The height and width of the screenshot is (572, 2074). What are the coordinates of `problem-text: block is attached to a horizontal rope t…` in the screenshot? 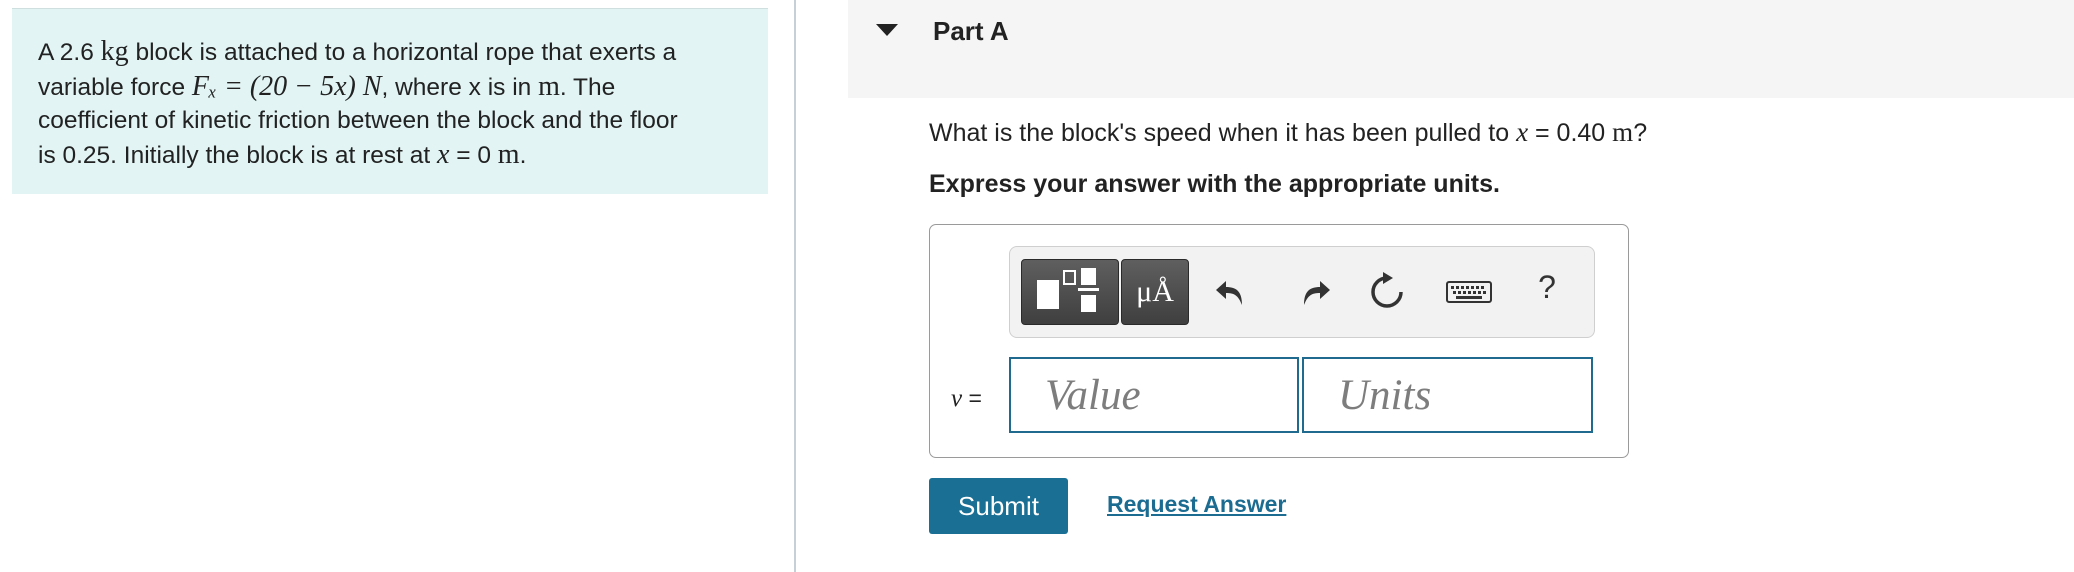 It's located at (402, 52).